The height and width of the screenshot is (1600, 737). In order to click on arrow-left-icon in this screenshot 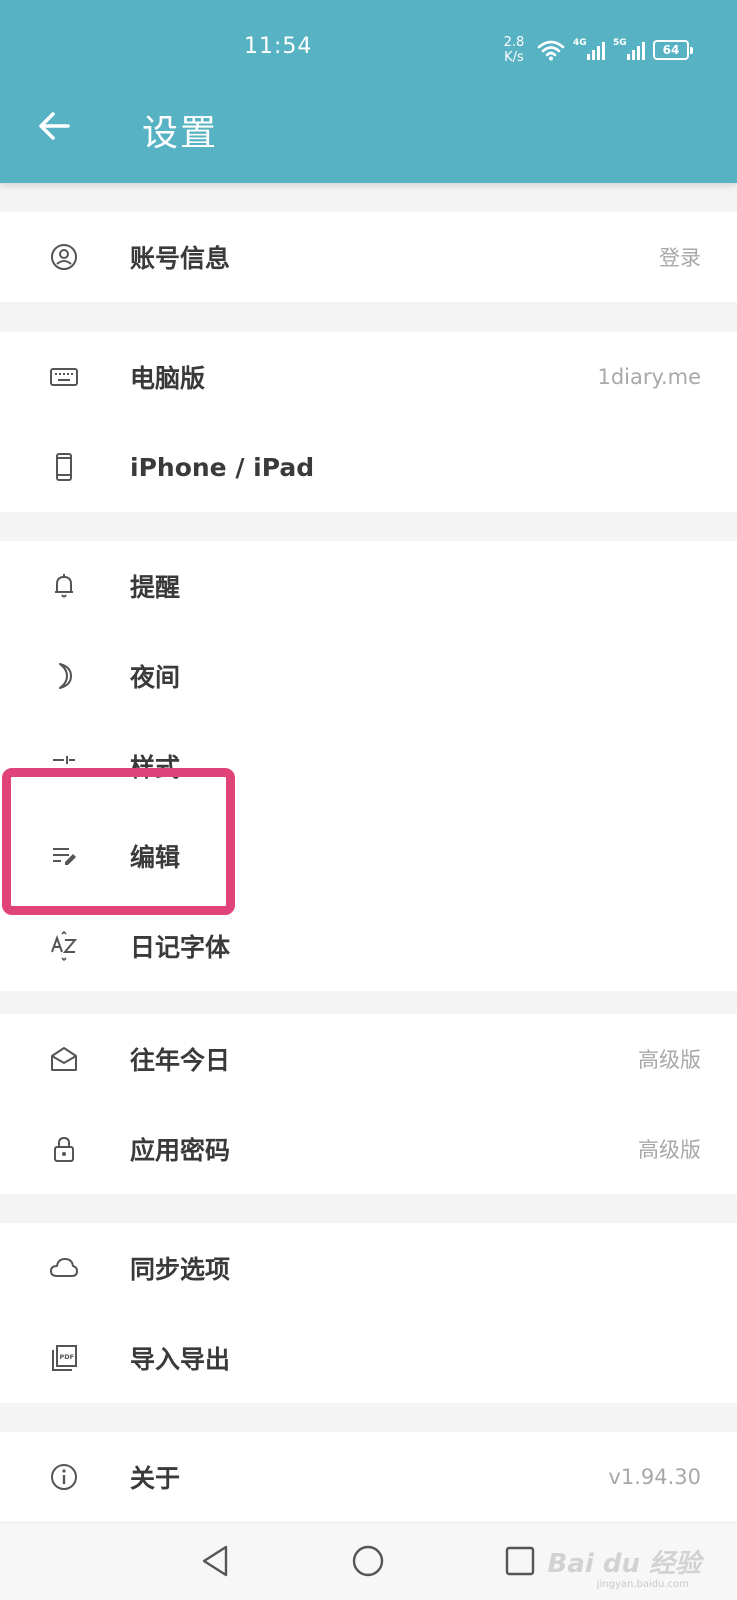, I will do `click(54, 126)`.